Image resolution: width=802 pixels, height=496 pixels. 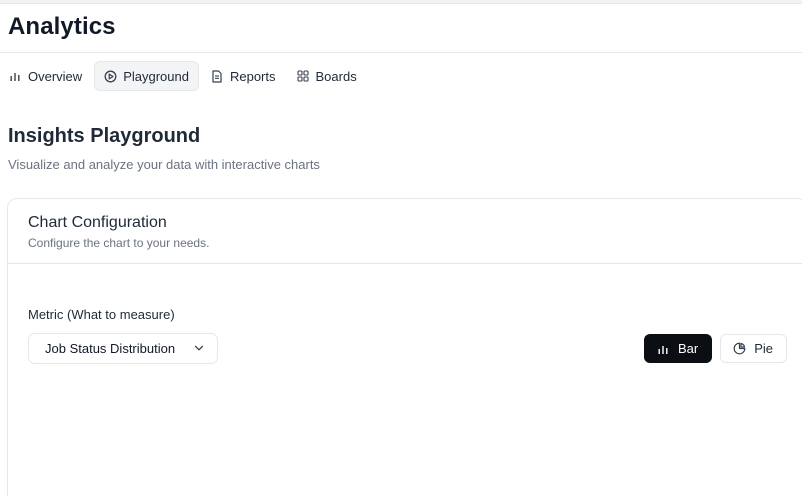 I want to click on tab-label: Playground, so click(x=156, y=76).